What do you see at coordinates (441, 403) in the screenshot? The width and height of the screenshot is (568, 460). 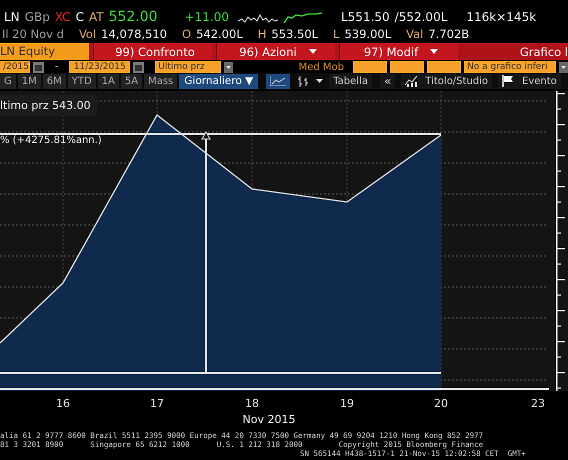 I see `axis-label: 20` at bounding box center [441, 403].